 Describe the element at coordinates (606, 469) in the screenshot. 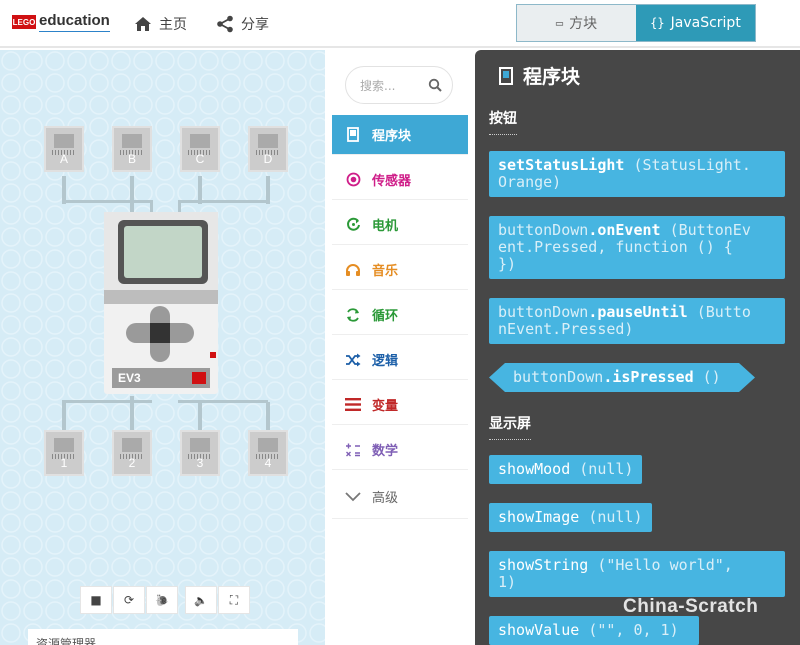

I see `block-args: (null)` at that location.